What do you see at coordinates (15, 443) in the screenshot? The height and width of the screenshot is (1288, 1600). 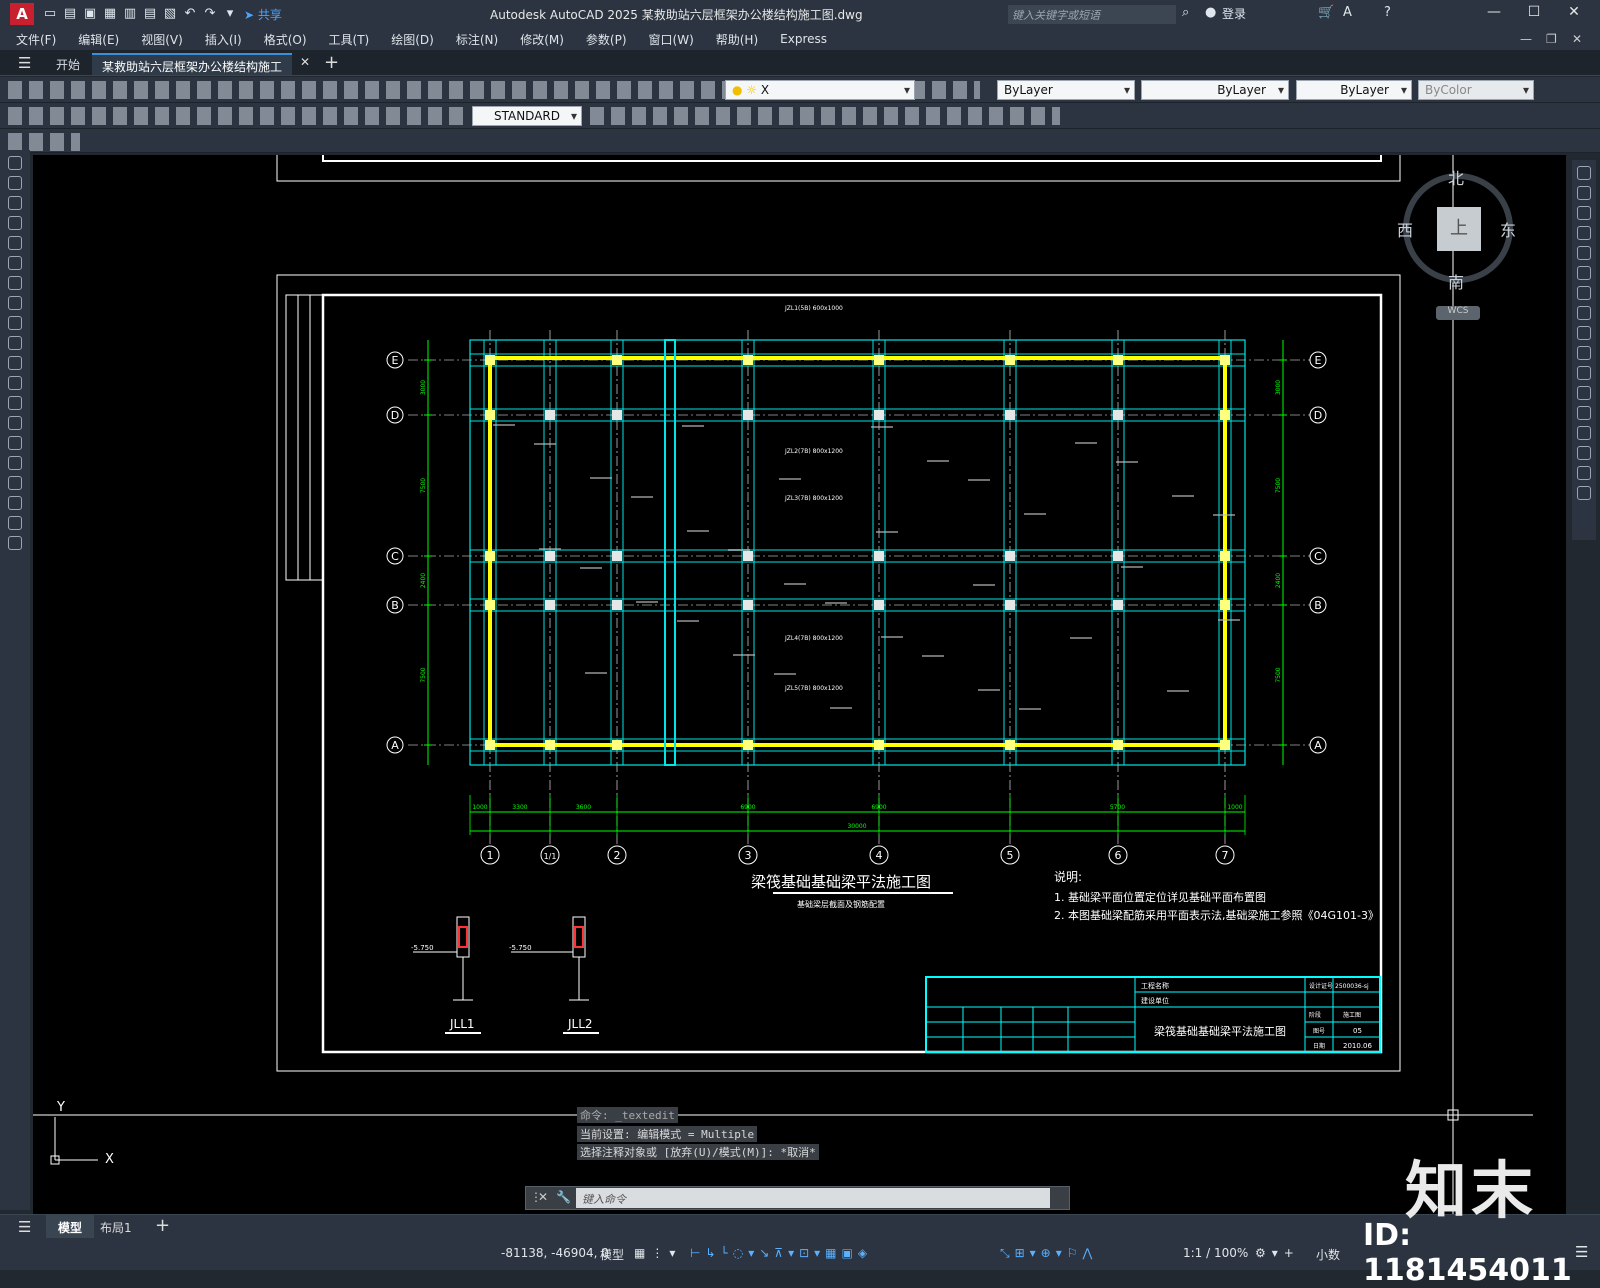 I see `hatch-icon` at bounding box center [15, 443].